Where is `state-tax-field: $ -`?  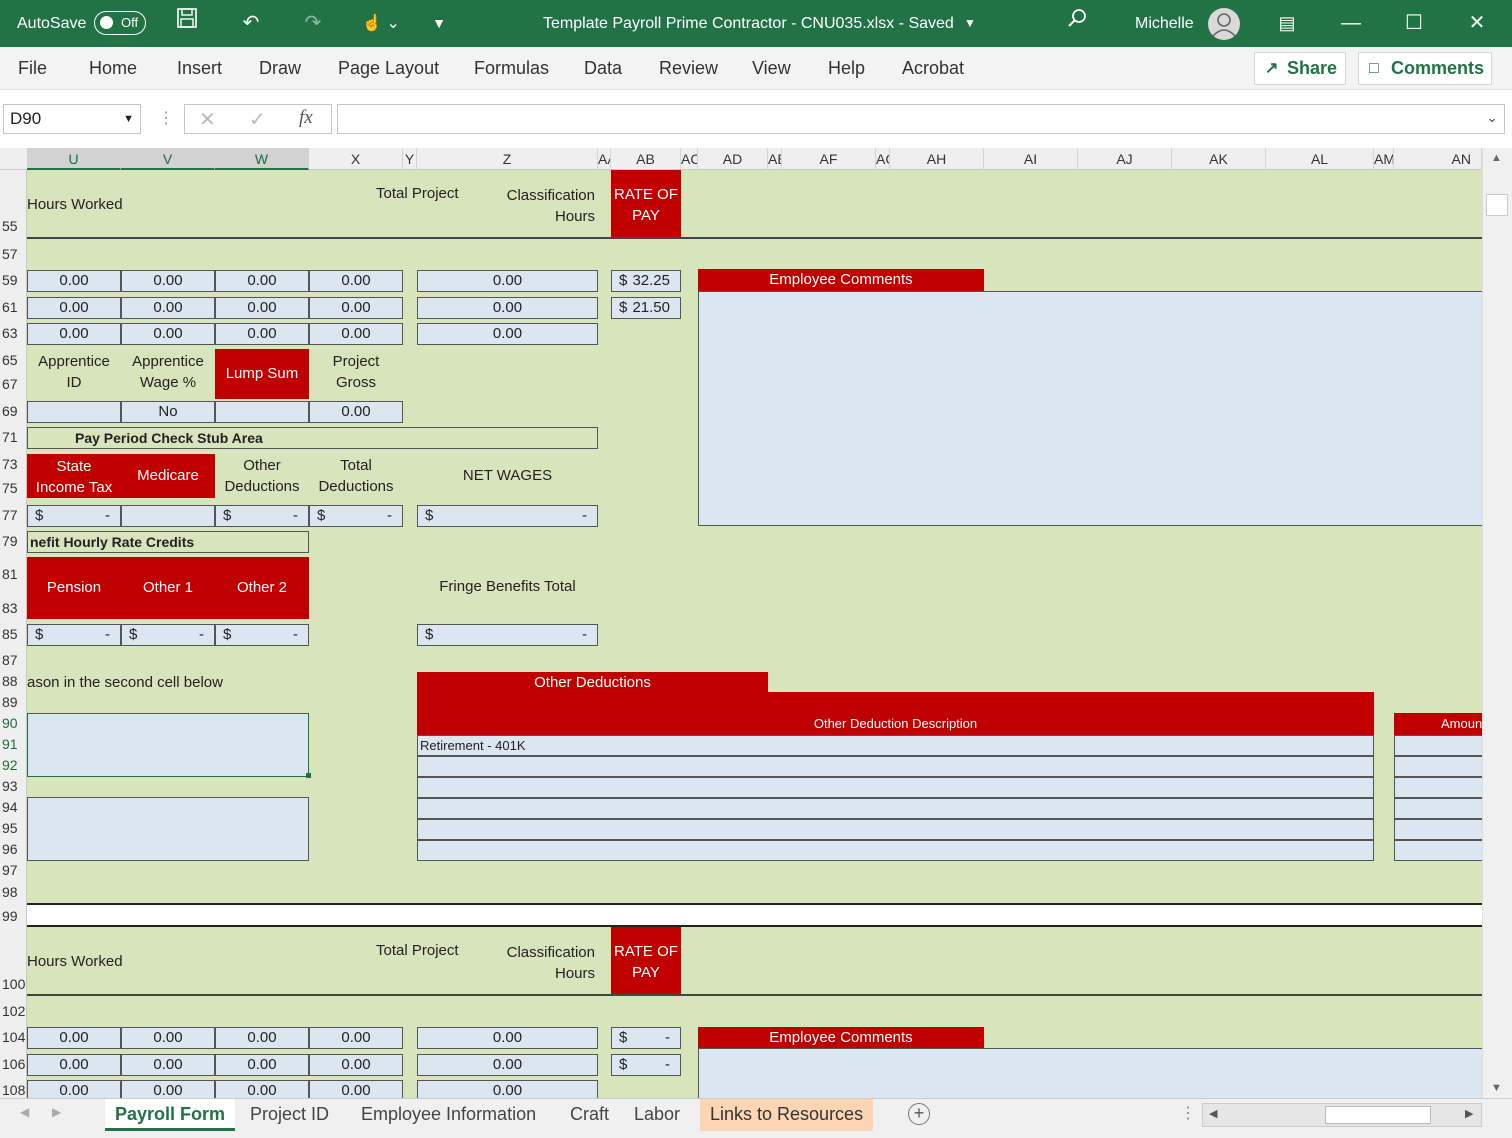 state-tax-field: $ - is located at coordinates (74, 516).